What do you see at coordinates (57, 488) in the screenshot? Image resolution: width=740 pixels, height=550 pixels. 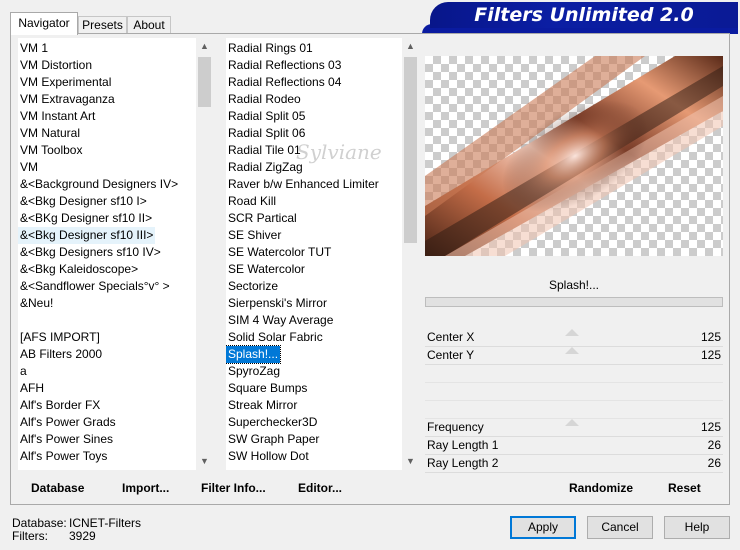 I see `database-button: Database` at bounding box center [57, 488].